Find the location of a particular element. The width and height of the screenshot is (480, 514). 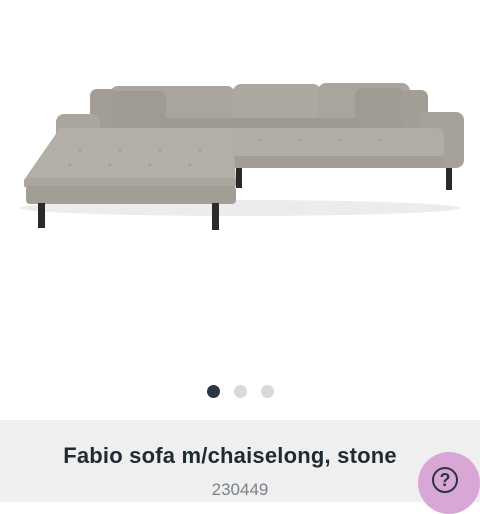

product-sku: 230449 is located at coordinates (240, 489).